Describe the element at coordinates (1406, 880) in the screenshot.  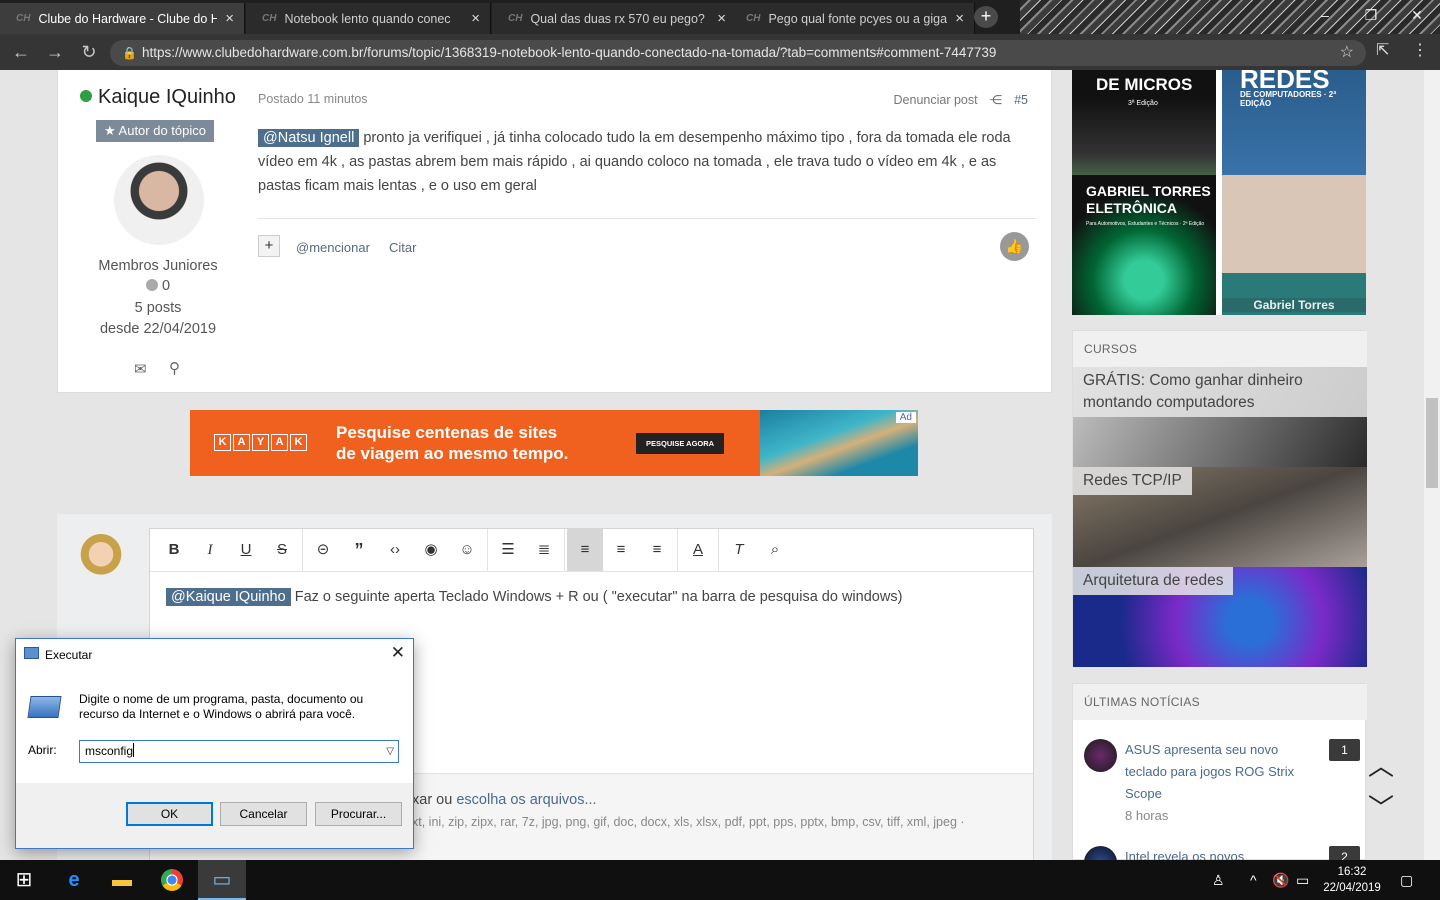
I see `notifications-icon: ▢` at that location.